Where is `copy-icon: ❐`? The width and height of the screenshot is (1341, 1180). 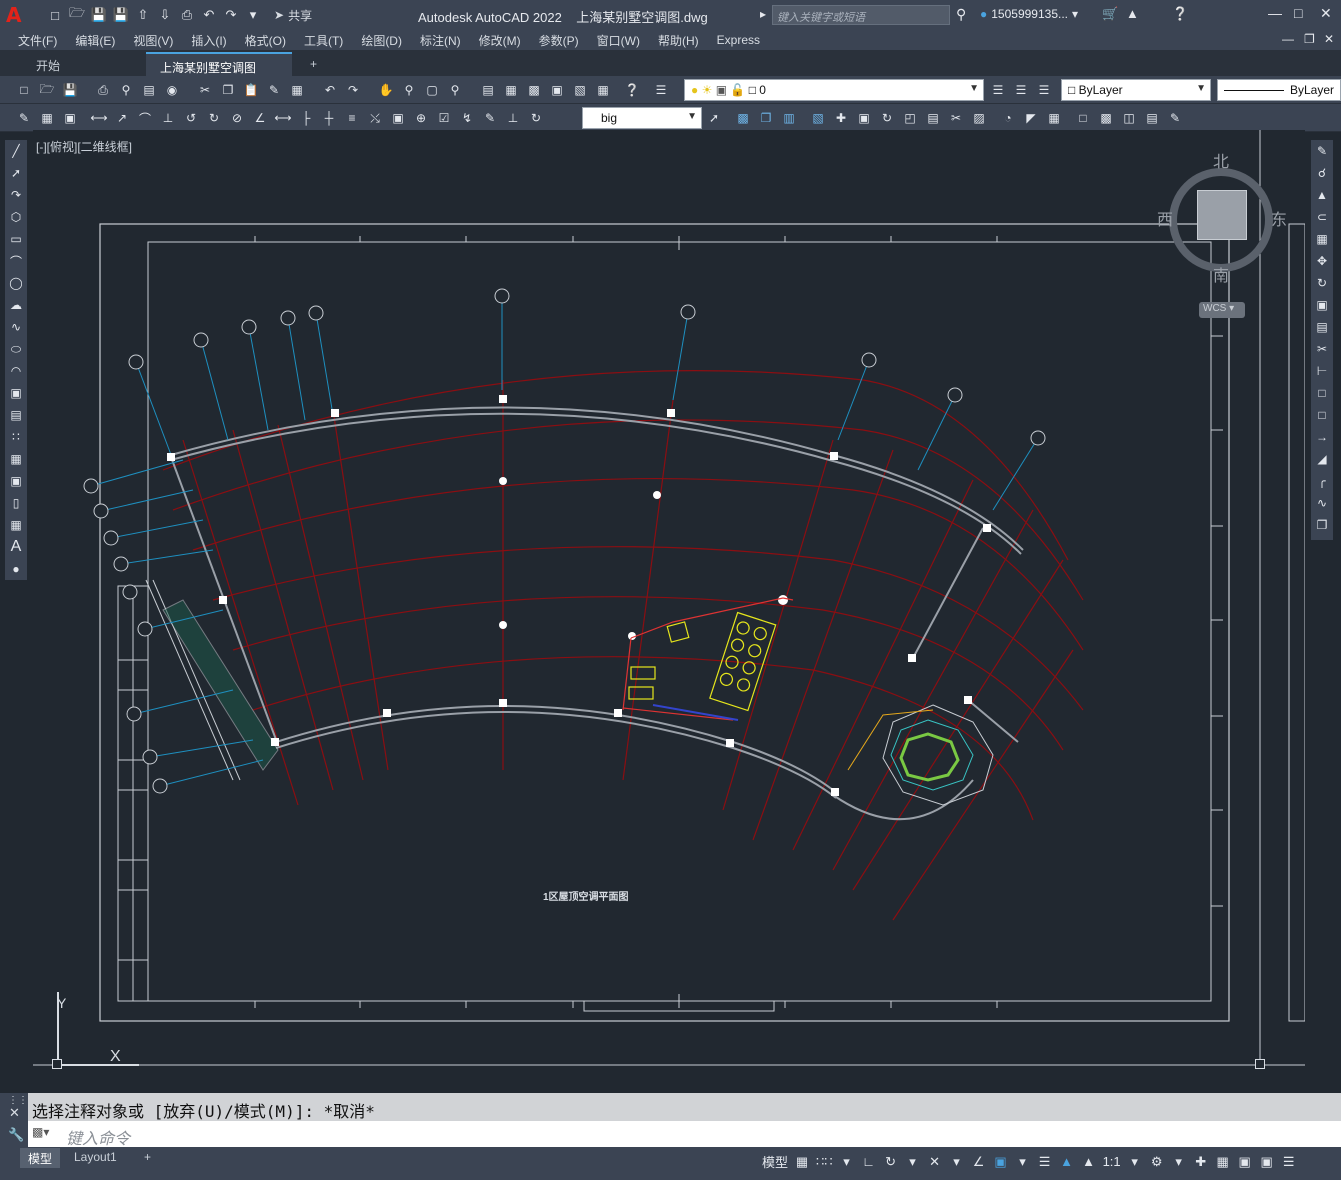 copy-icon: ❐ is located at coordinates (228, 90).